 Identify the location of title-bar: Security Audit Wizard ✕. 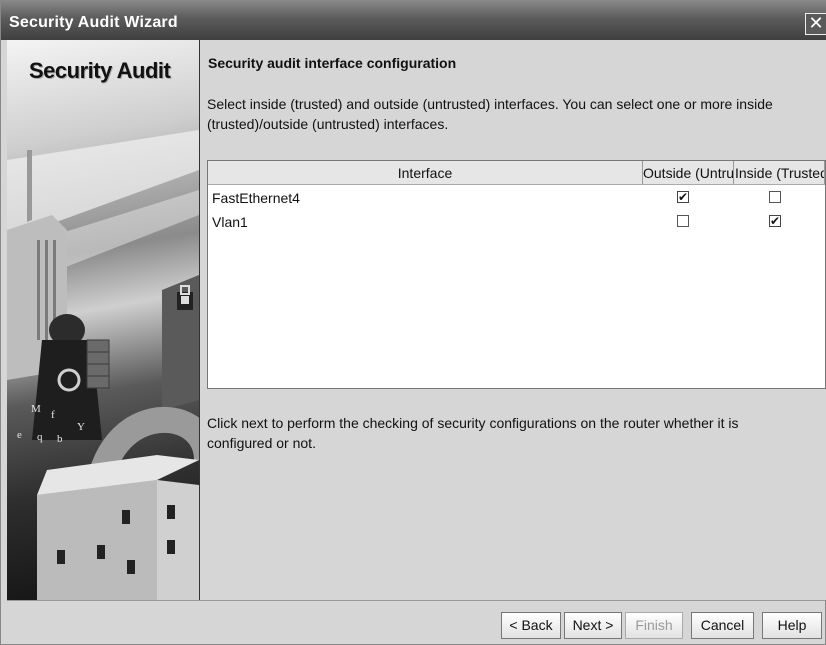
(413, 20).